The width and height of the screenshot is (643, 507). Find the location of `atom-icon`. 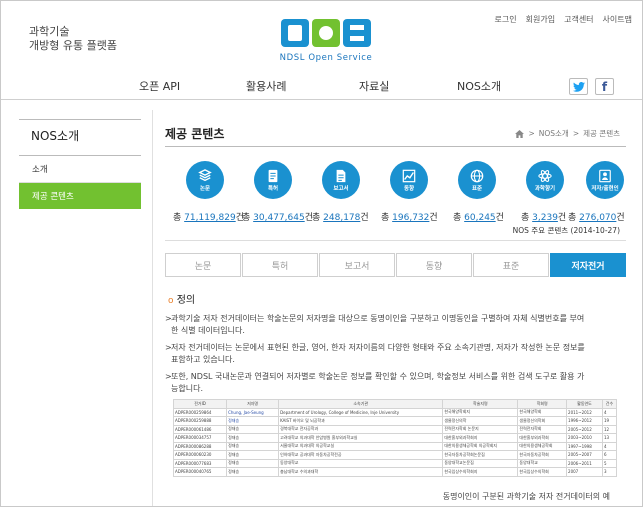

atom-icon is located at coordinates (545, 175).